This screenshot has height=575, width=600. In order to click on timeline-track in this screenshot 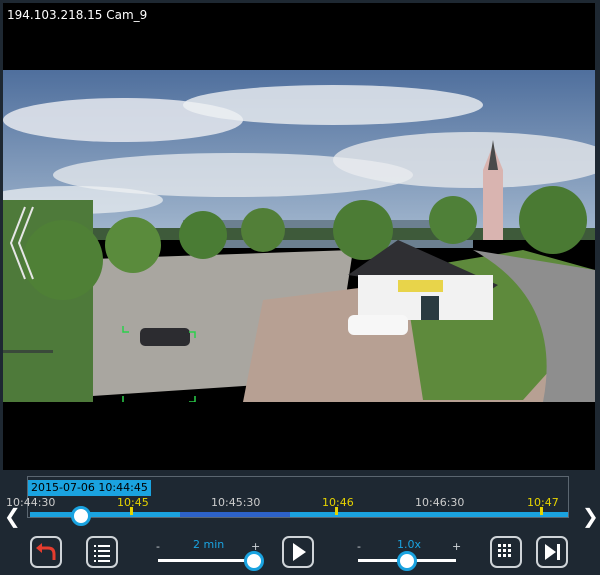, I will do `click(299, 514)`.